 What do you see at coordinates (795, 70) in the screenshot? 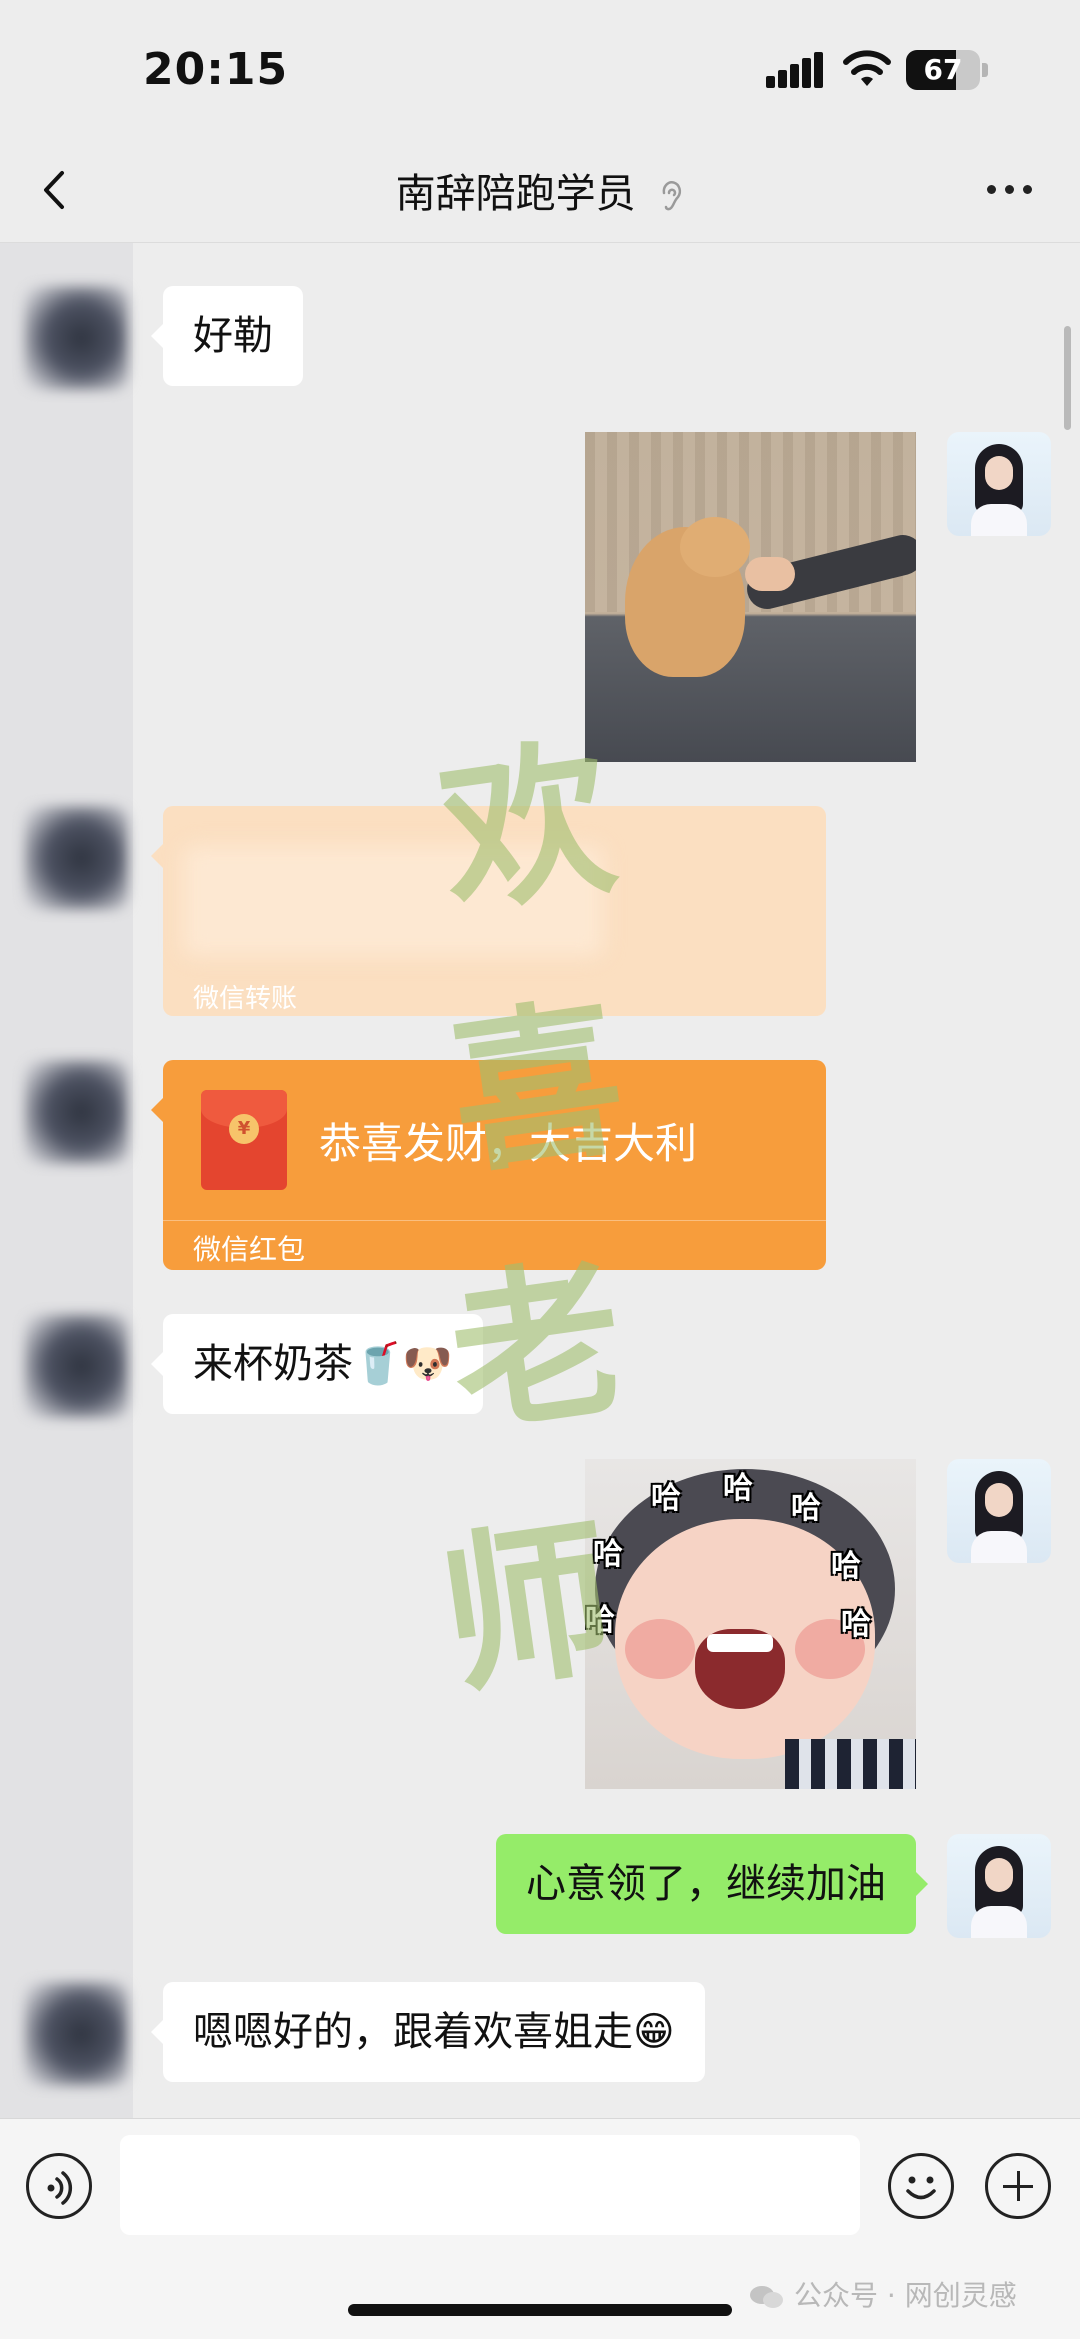
I see `signal-icon` at bounding box center [795, 70].